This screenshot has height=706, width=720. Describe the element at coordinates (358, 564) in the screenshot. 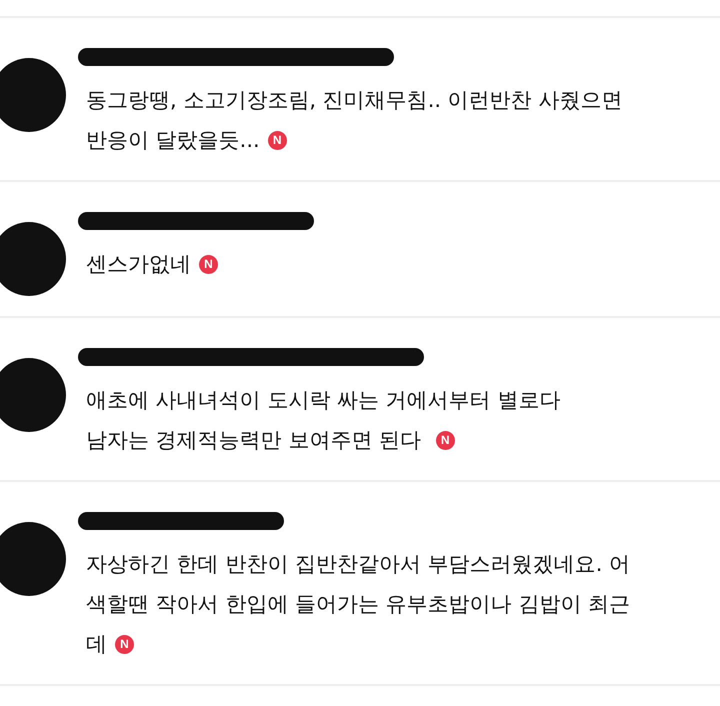

I see `comment-line: 자상하긴 한데 반찬이 집반찬같아서 부담스러웠겠네요. 어` at that location.